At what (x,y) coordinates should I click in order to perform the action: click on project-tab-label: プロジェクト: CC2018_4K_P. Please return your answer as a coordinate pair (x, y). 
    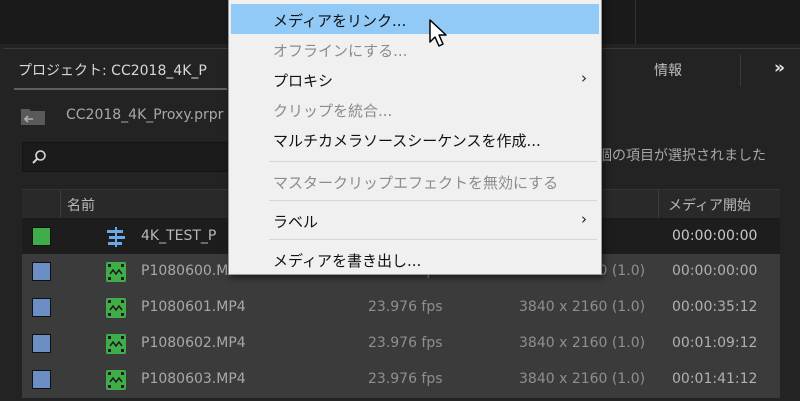
    Looking at the image, I should click on (112, 71).